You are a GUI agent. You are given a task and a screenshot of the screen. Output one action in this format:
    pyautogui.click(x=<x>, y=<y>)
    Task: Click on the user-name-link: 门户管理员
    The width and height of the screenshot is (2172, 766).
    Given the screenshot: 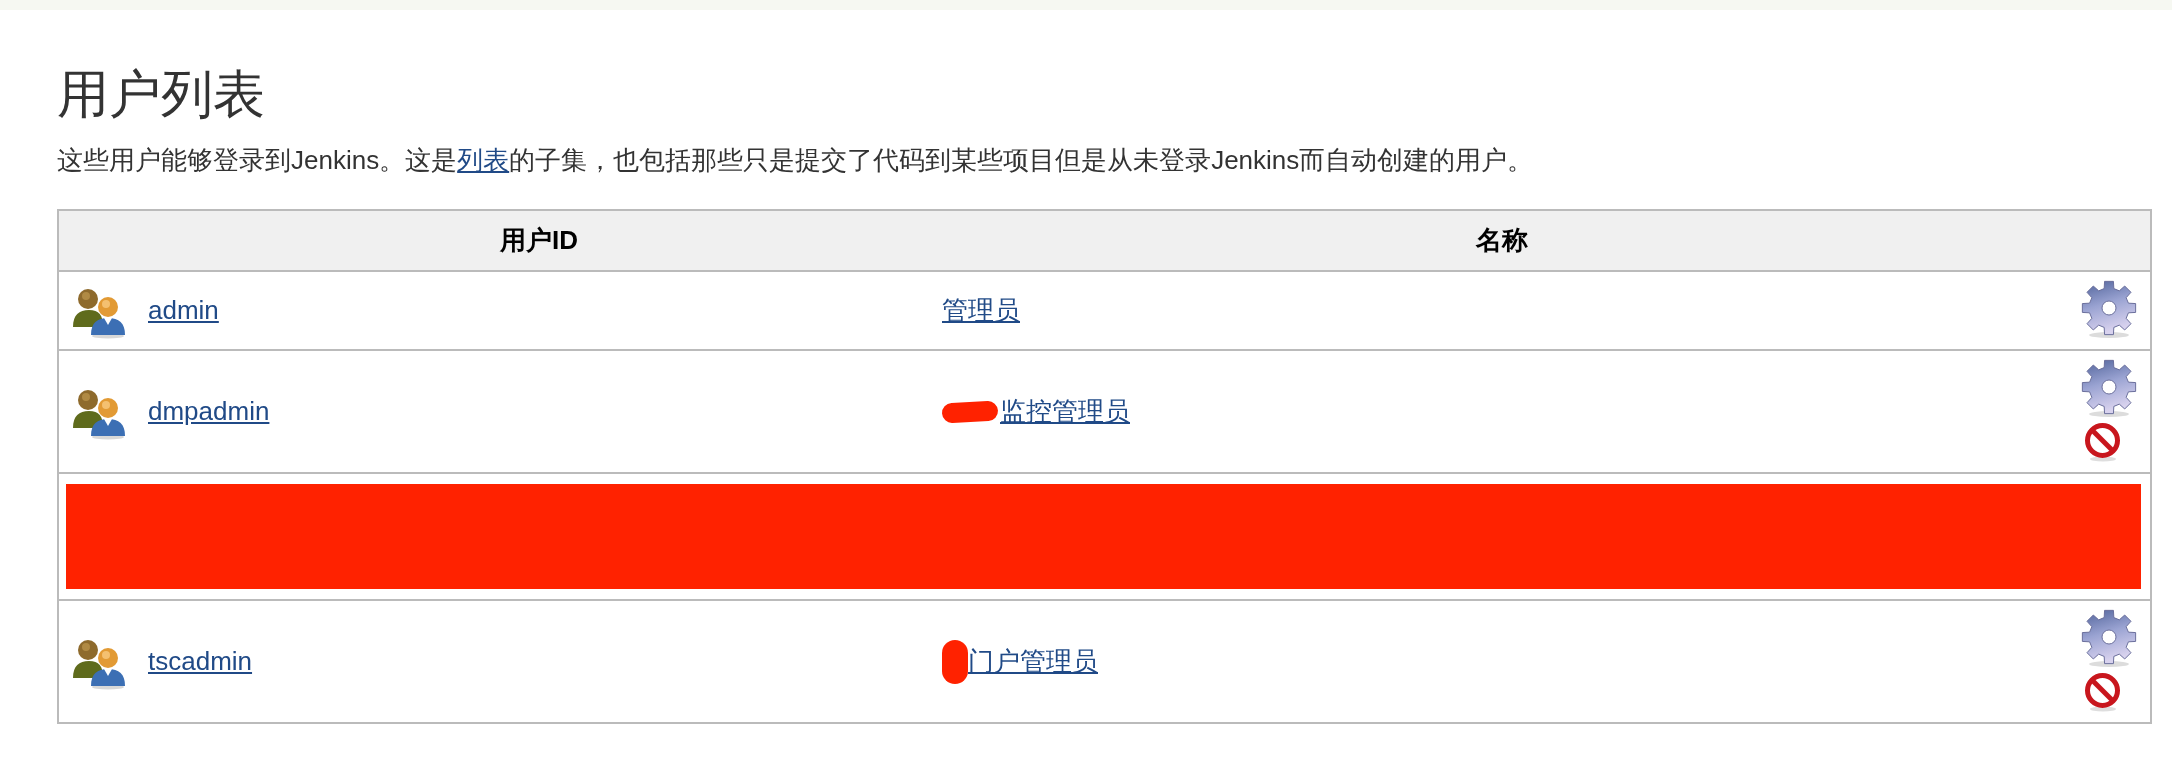 What is the action you would take?
    pyautogui.click(x=1033, y=661)
    